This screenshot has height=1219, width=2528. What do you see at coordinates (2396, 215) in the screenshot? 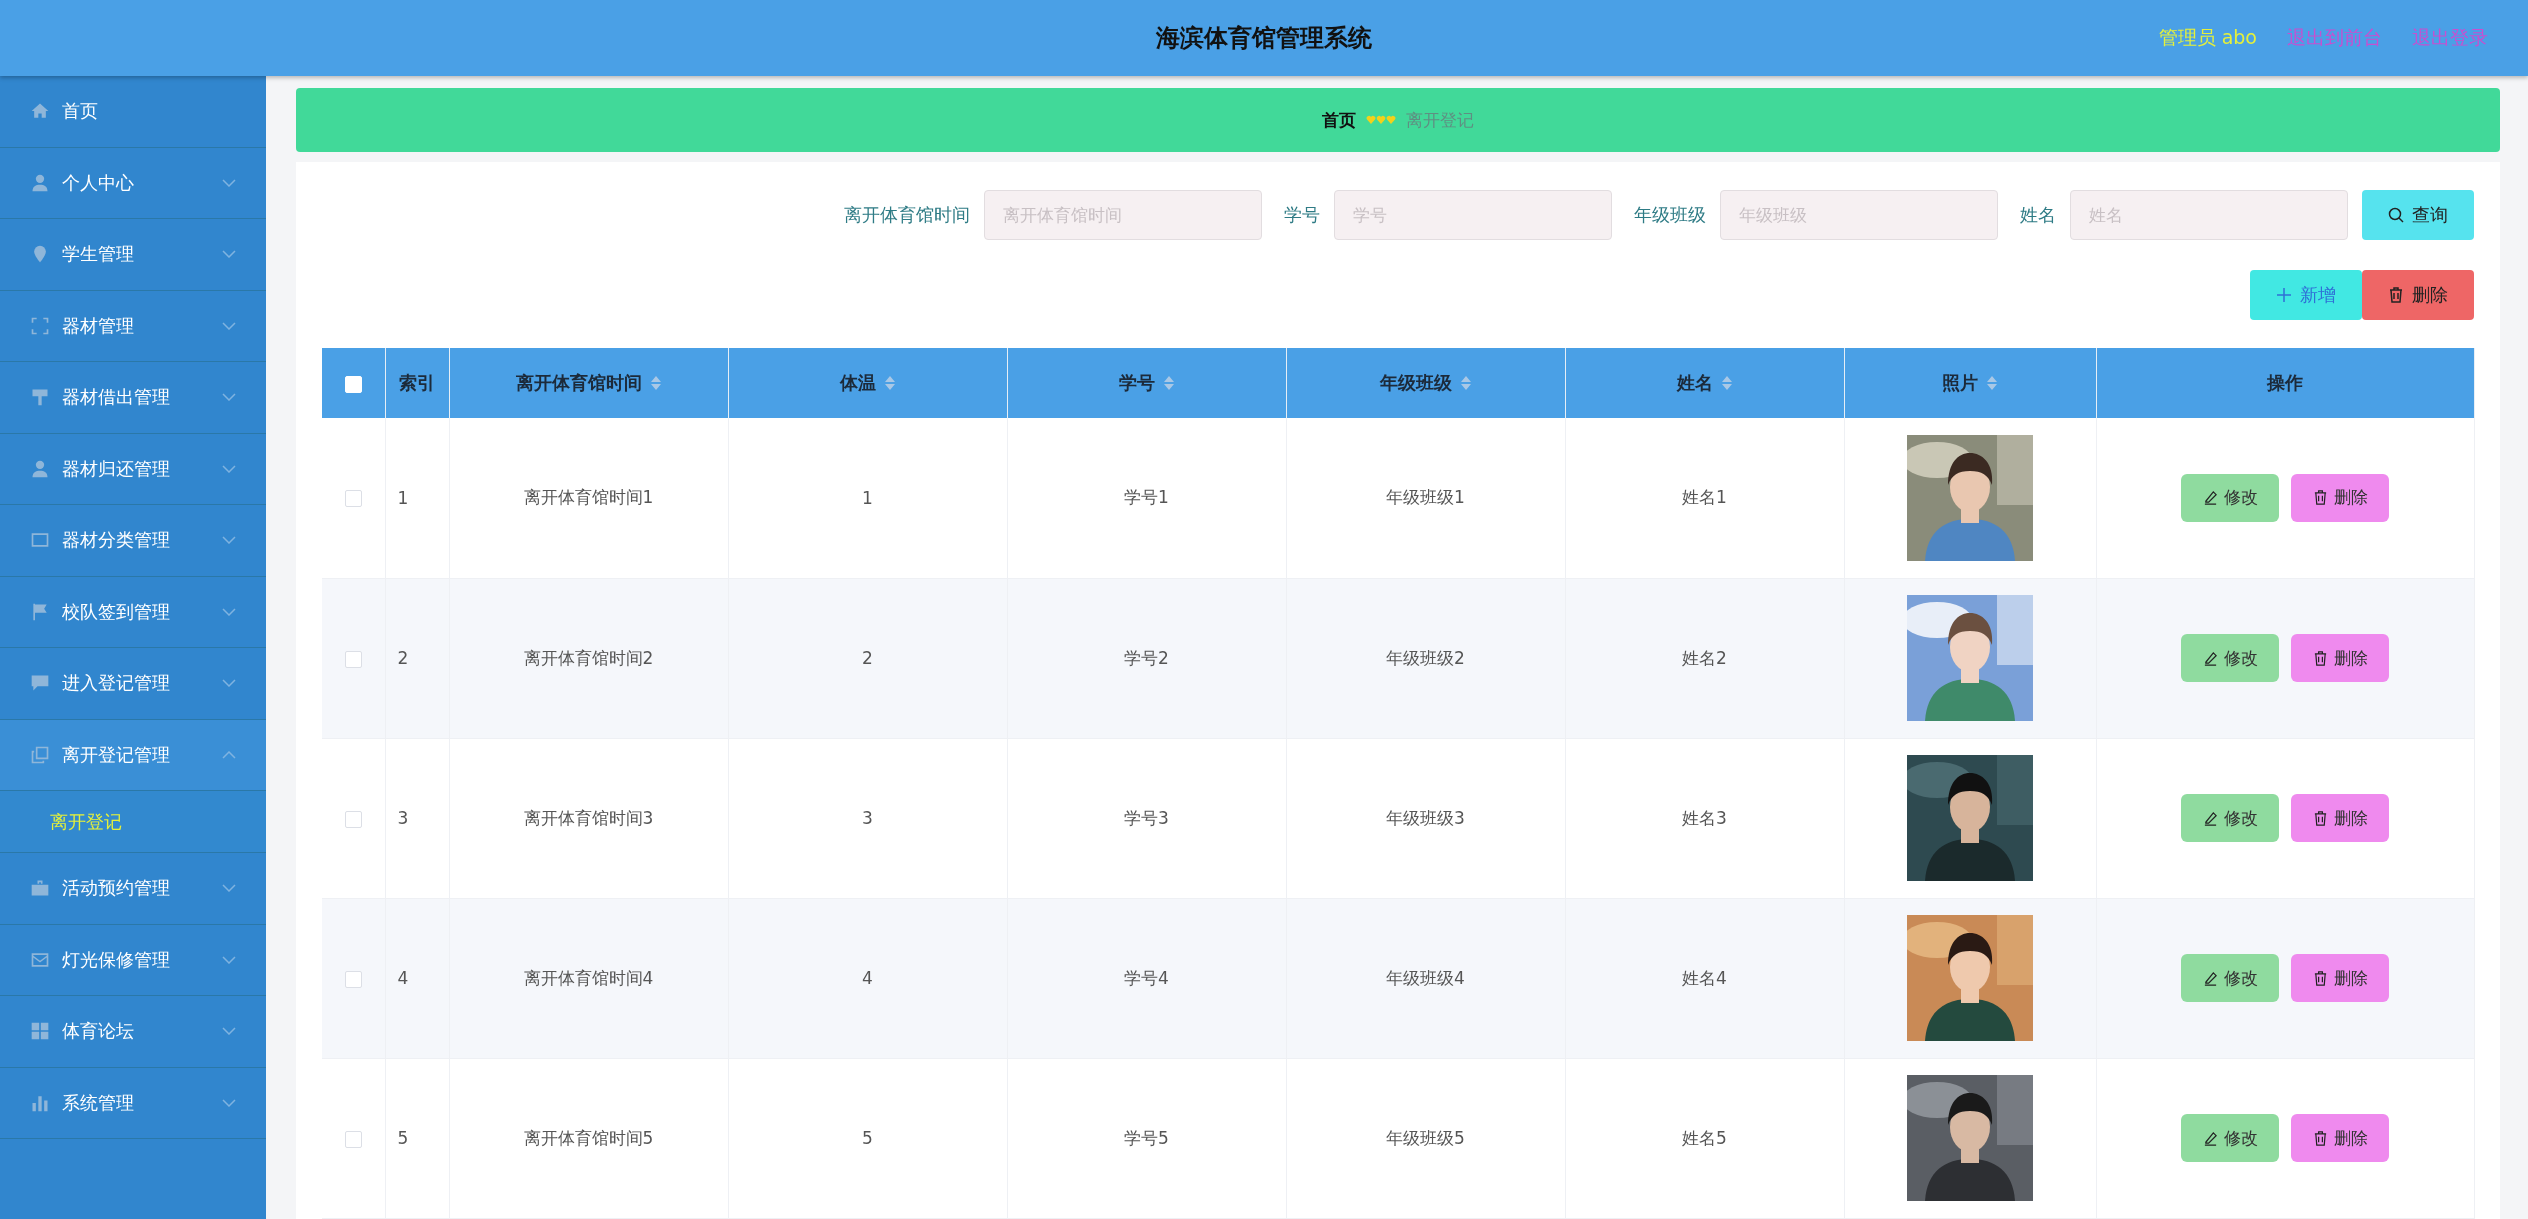
I see `search-icon` at bounding box center [2396, 215].